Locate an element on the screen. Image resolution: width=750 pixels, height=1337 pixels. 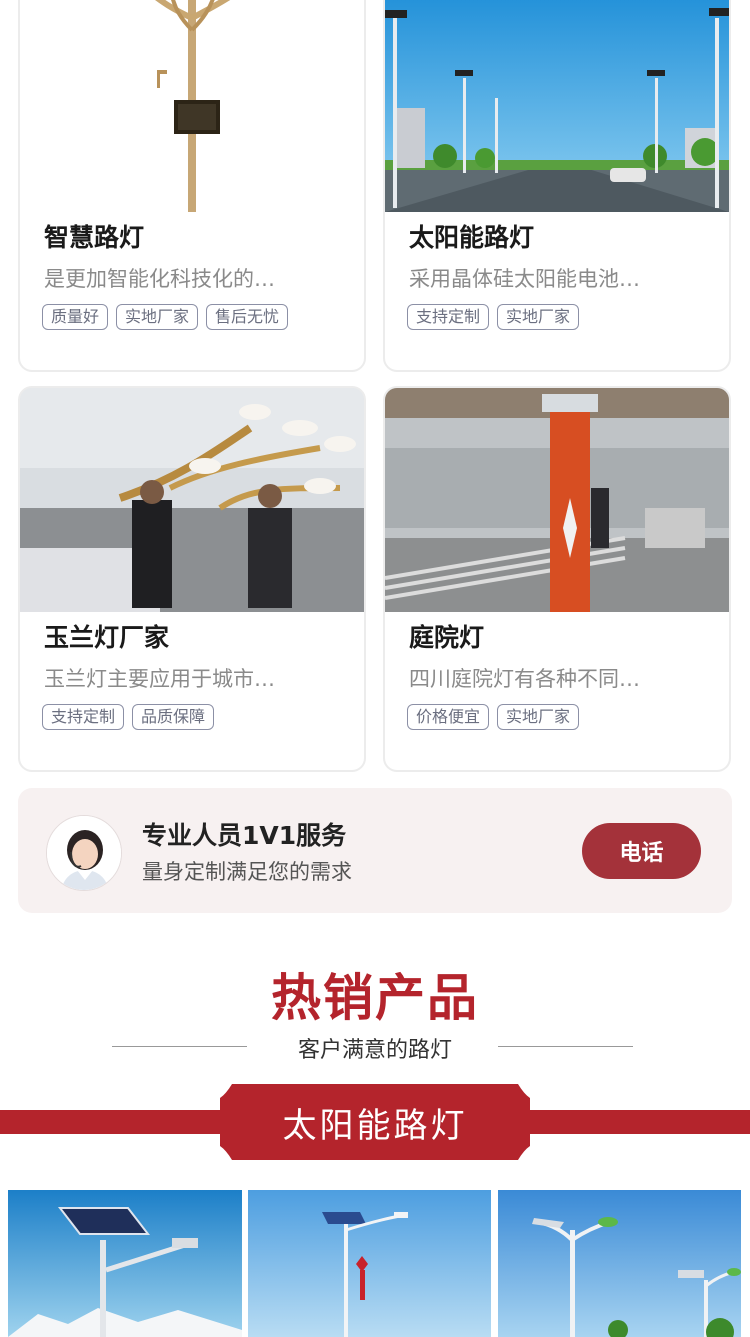
product-card-courtyard-lamp: 庭院灯 四川庭院灯有各种不同… 价格便宜 实地厂家 is located at coordinates (557, 579).